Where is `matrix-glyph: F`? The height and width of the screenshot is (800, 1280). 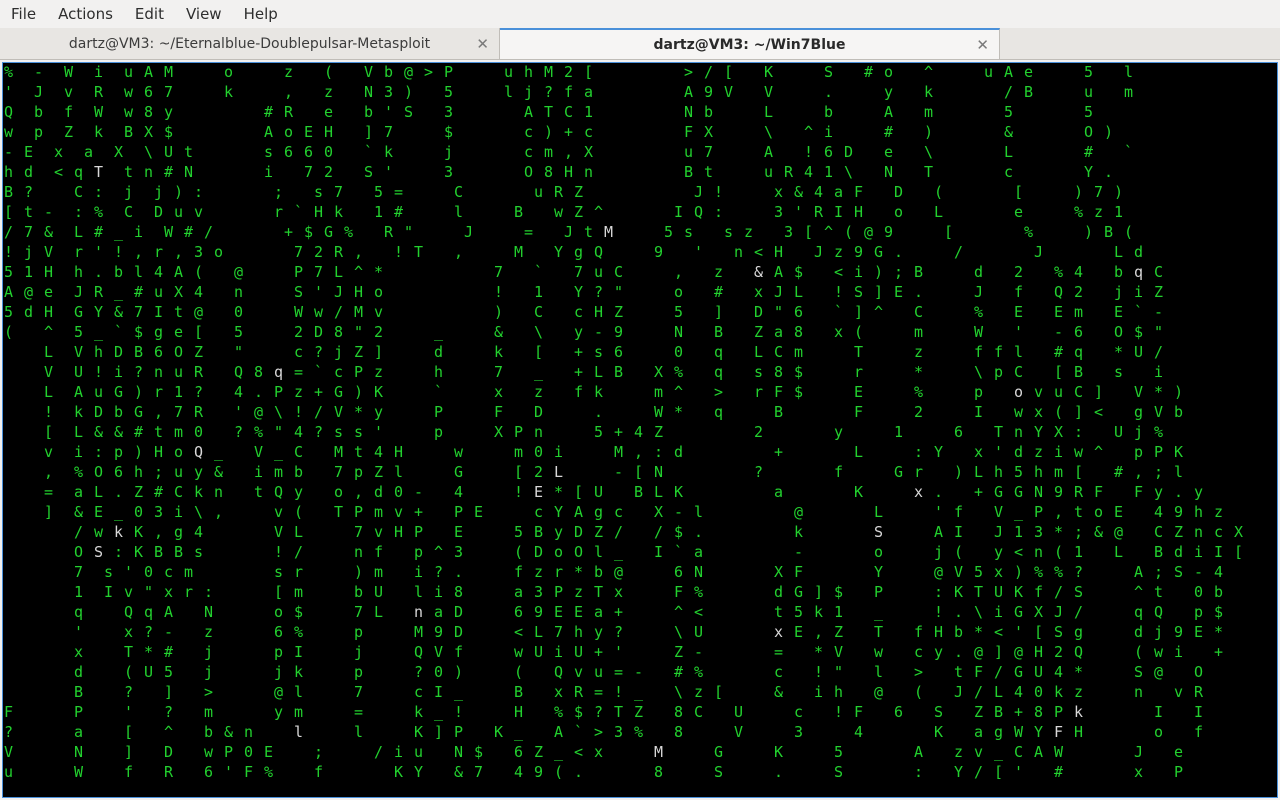
matrix-glyph: F is located at coordinates (8, 712).